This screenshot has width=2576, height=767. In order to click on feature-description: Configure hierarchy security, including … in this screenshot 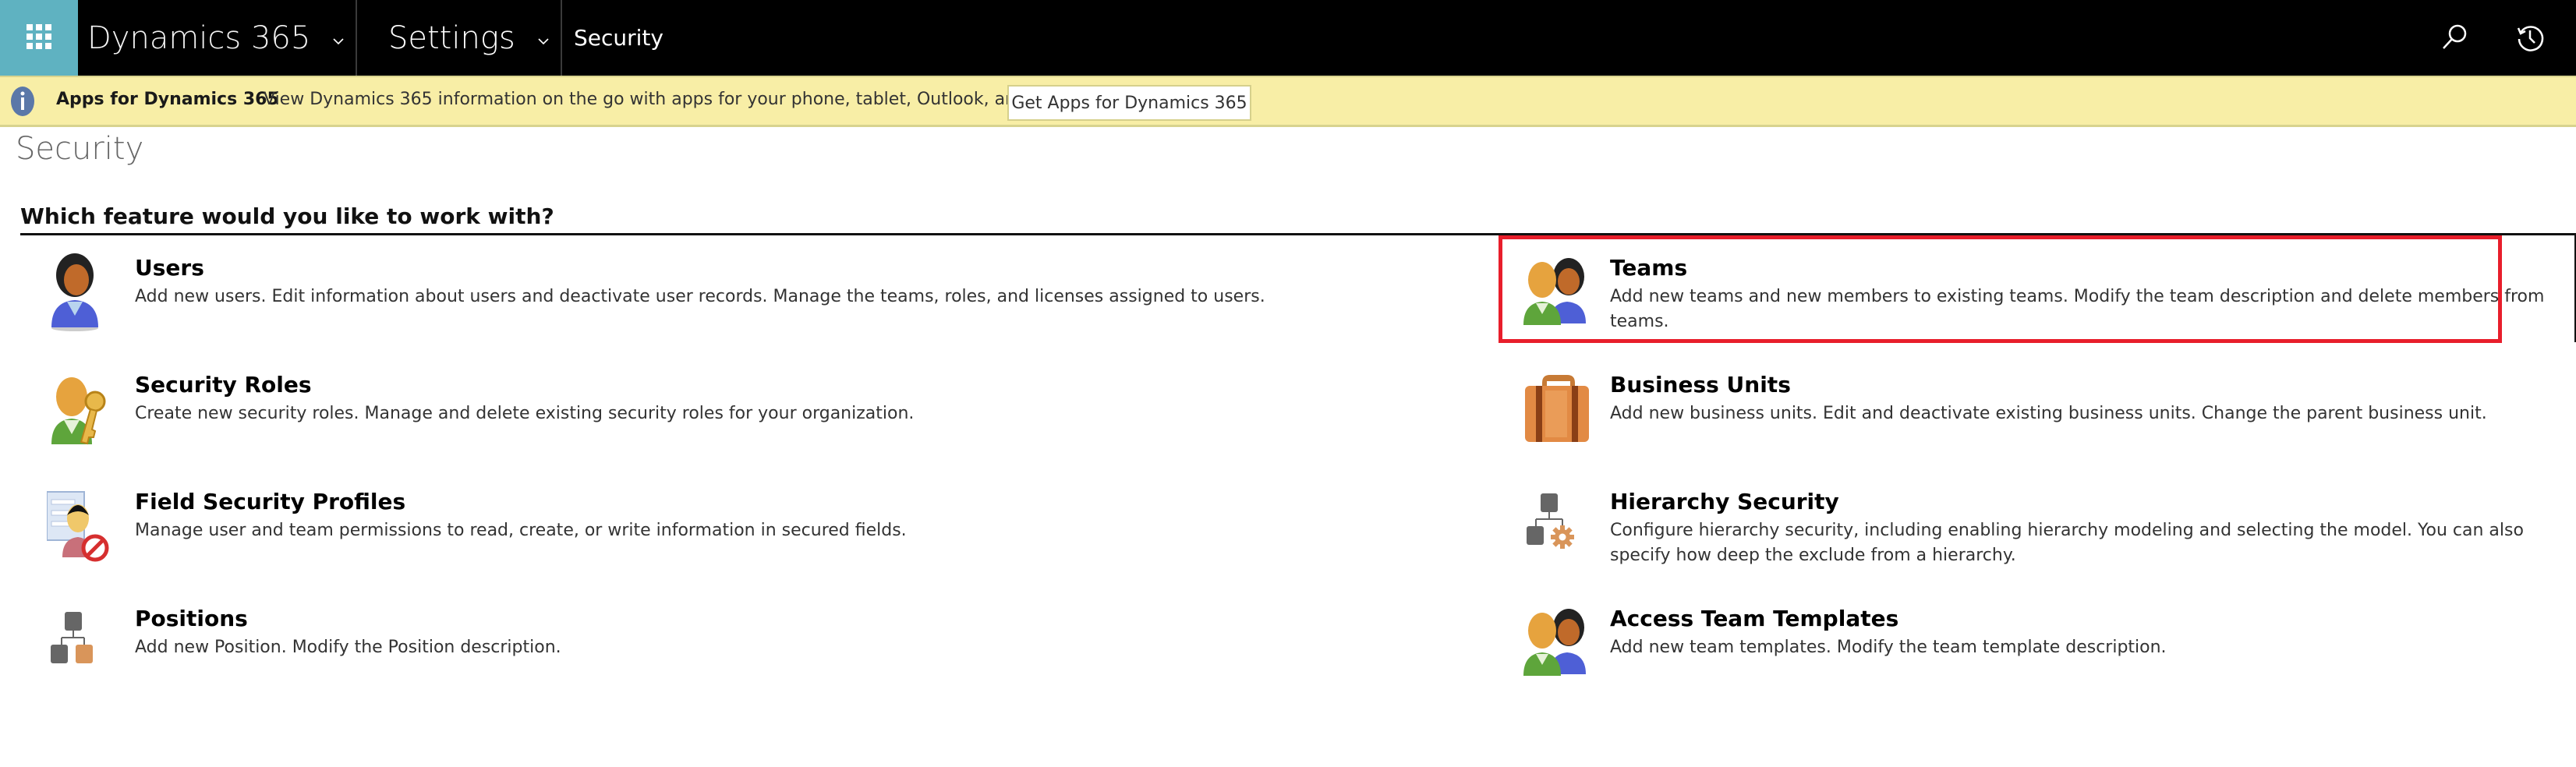, I will do `click(2067, 543)`.